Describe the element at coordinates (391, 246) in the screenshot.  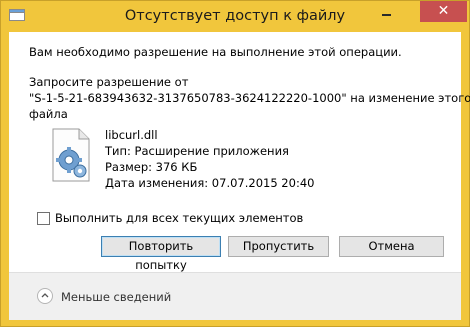
I see `cancel-button: Отмена` at that location.